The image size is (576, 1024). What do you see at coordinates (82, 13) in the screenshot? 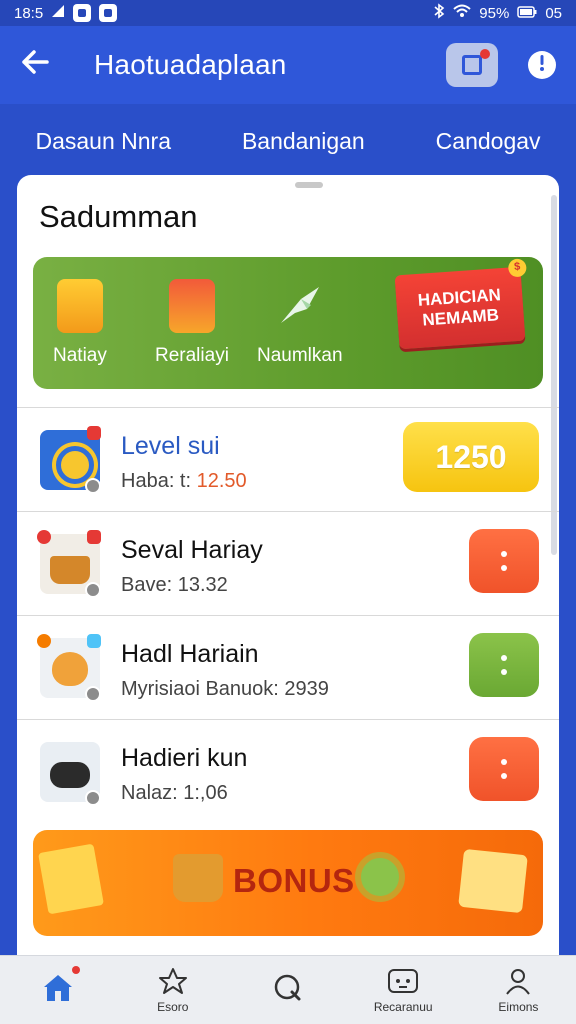
I see `notification-app-icon` at bounding box center [82, 13].